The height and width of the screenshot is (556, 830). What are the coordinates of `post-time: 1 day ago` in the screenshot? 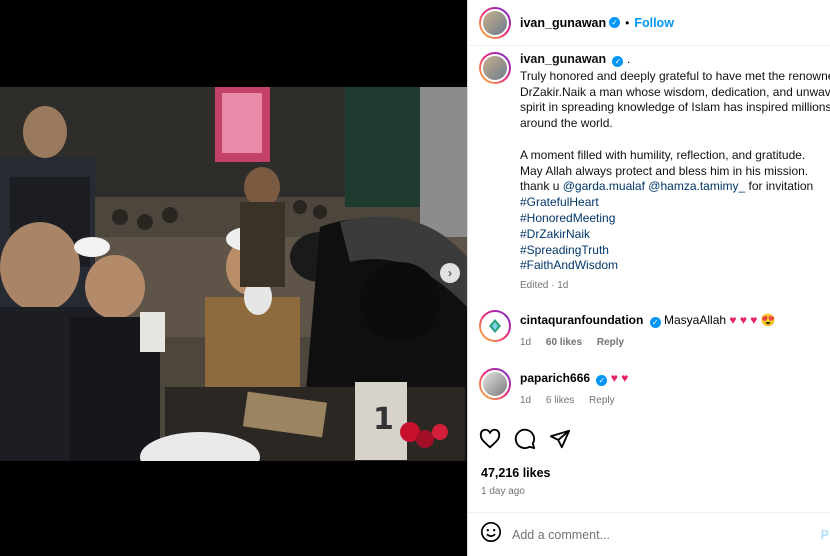 It's located at (503, 491).